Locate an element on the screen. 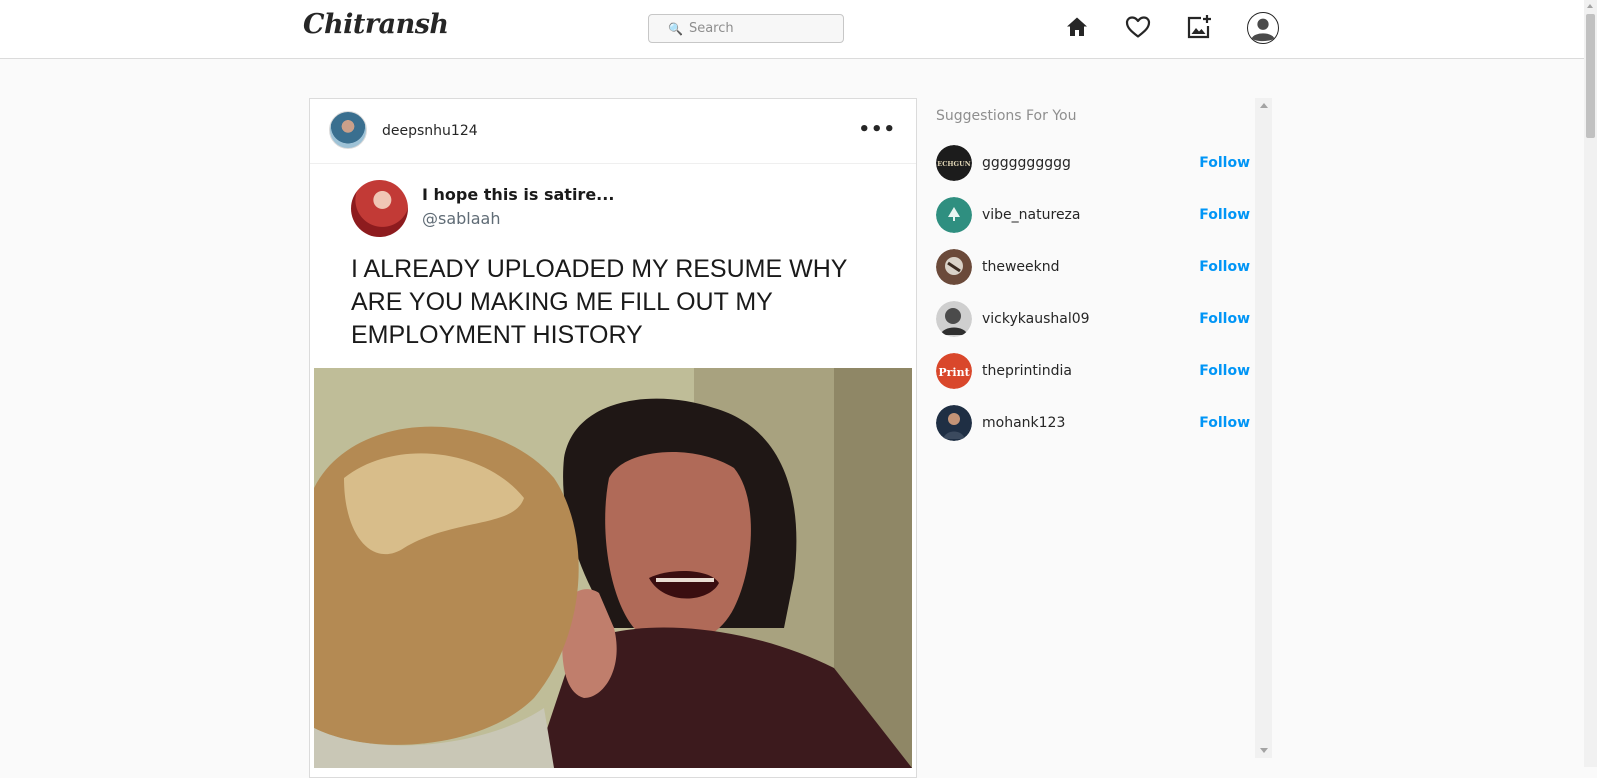  post-header: deepsnhu124 ••• is located at coordinates (613, 131).